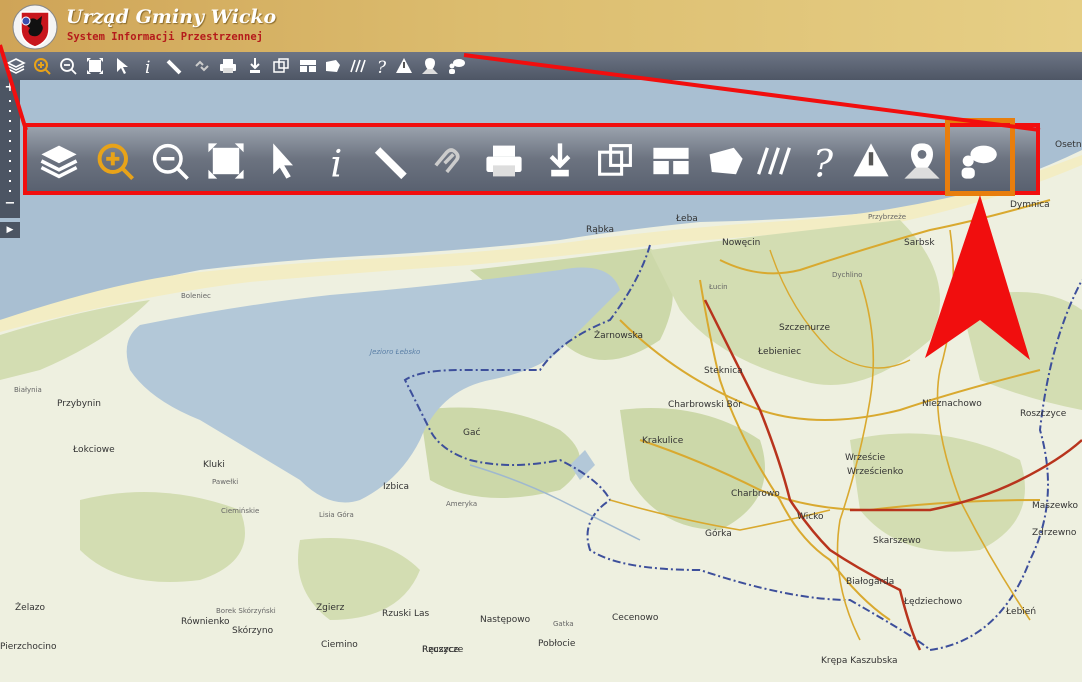  I want to click on place-label: Rzuski Las, so click(406, 614).